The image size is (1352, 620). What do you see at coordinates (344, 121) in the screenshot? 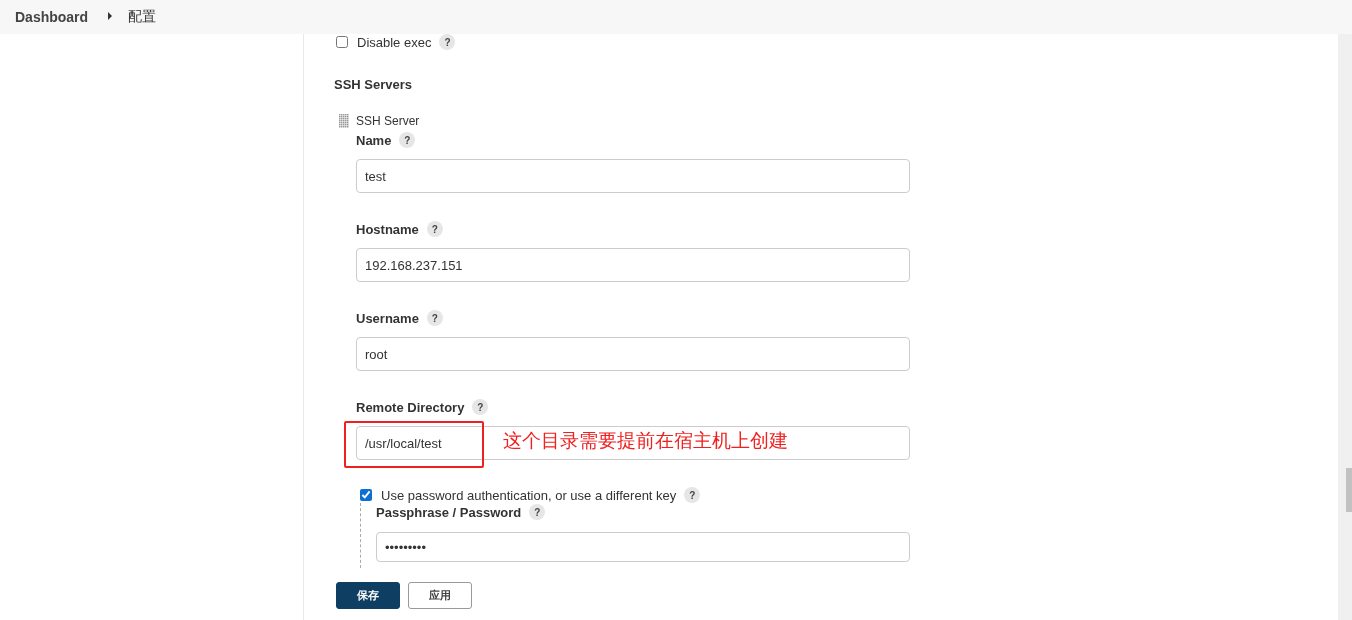
I see `drag-handle-icon` at bounding box center [344, 121].